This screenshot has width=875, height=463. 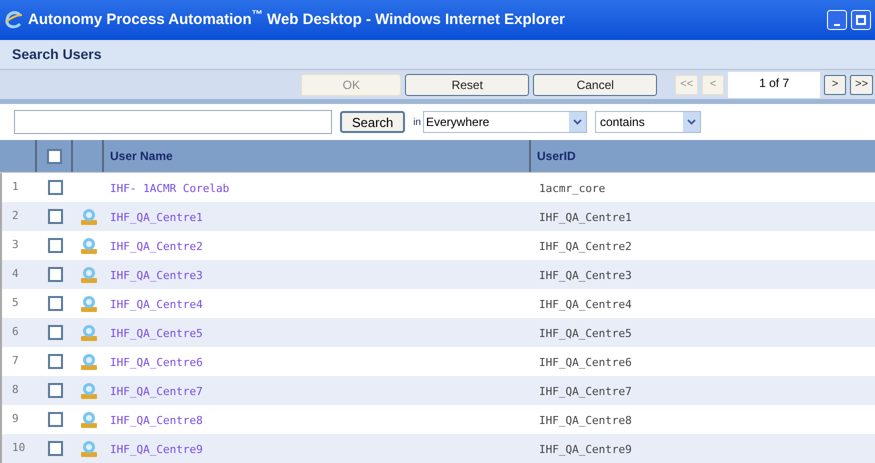 I want to click on row-number: 9, so click(x=15, y=419).